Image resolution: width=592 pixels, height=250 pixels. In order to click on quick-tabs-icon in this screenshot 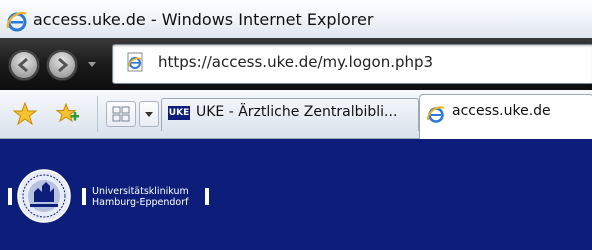, I will do `click(121, 114)`.